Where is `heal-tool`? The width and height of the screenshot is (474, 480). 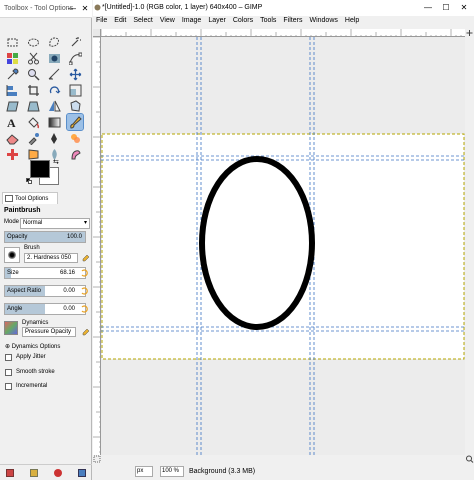
heal-tool is located at coordinates (12, 154).